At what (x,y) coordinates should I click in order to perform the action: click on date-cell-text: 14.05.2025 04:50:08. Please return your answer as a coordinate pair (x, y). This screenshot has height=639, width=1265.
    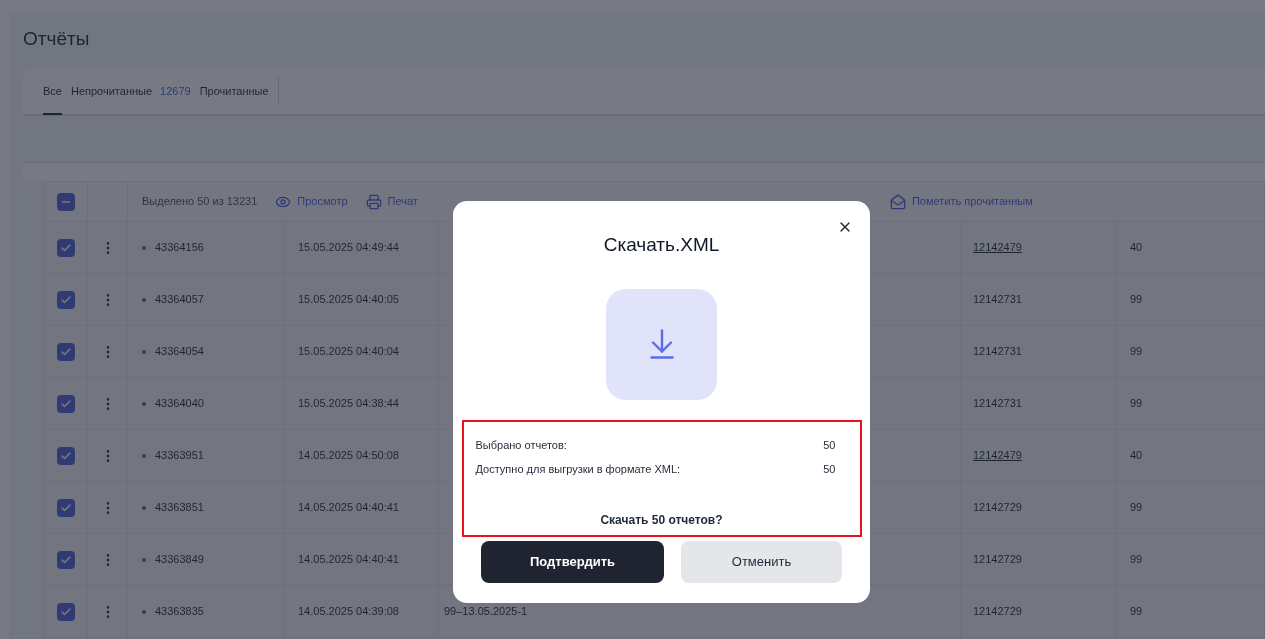
    Looking at the image, I should click on (348, 456).